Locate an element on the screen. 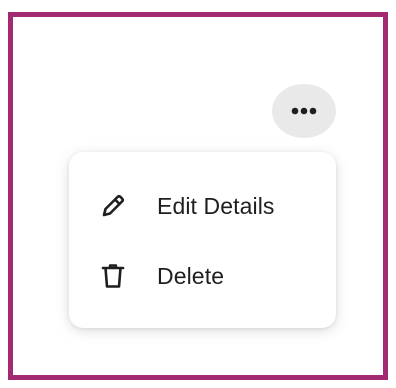 Image resolution: width=396 pixels, height=388 pixels. menu-item-label: Delete is located at coordinates (191, 275).